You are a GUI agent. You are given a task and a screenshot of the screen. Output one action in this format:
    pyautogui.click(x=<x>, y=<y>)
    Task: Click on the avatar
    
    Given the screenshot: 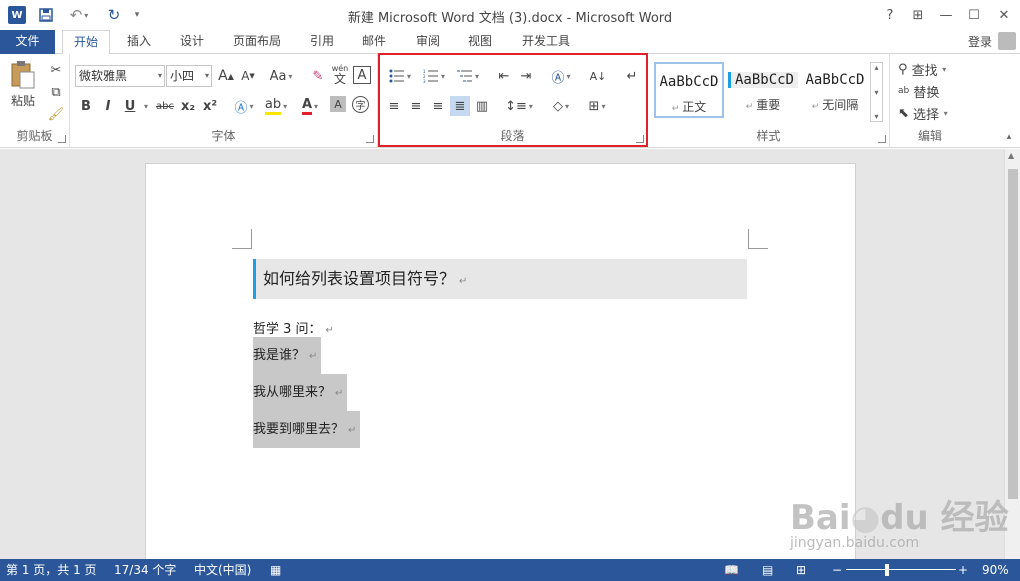 What is the action you would take?
    pyautogui.click(x=1007, y=41)
    